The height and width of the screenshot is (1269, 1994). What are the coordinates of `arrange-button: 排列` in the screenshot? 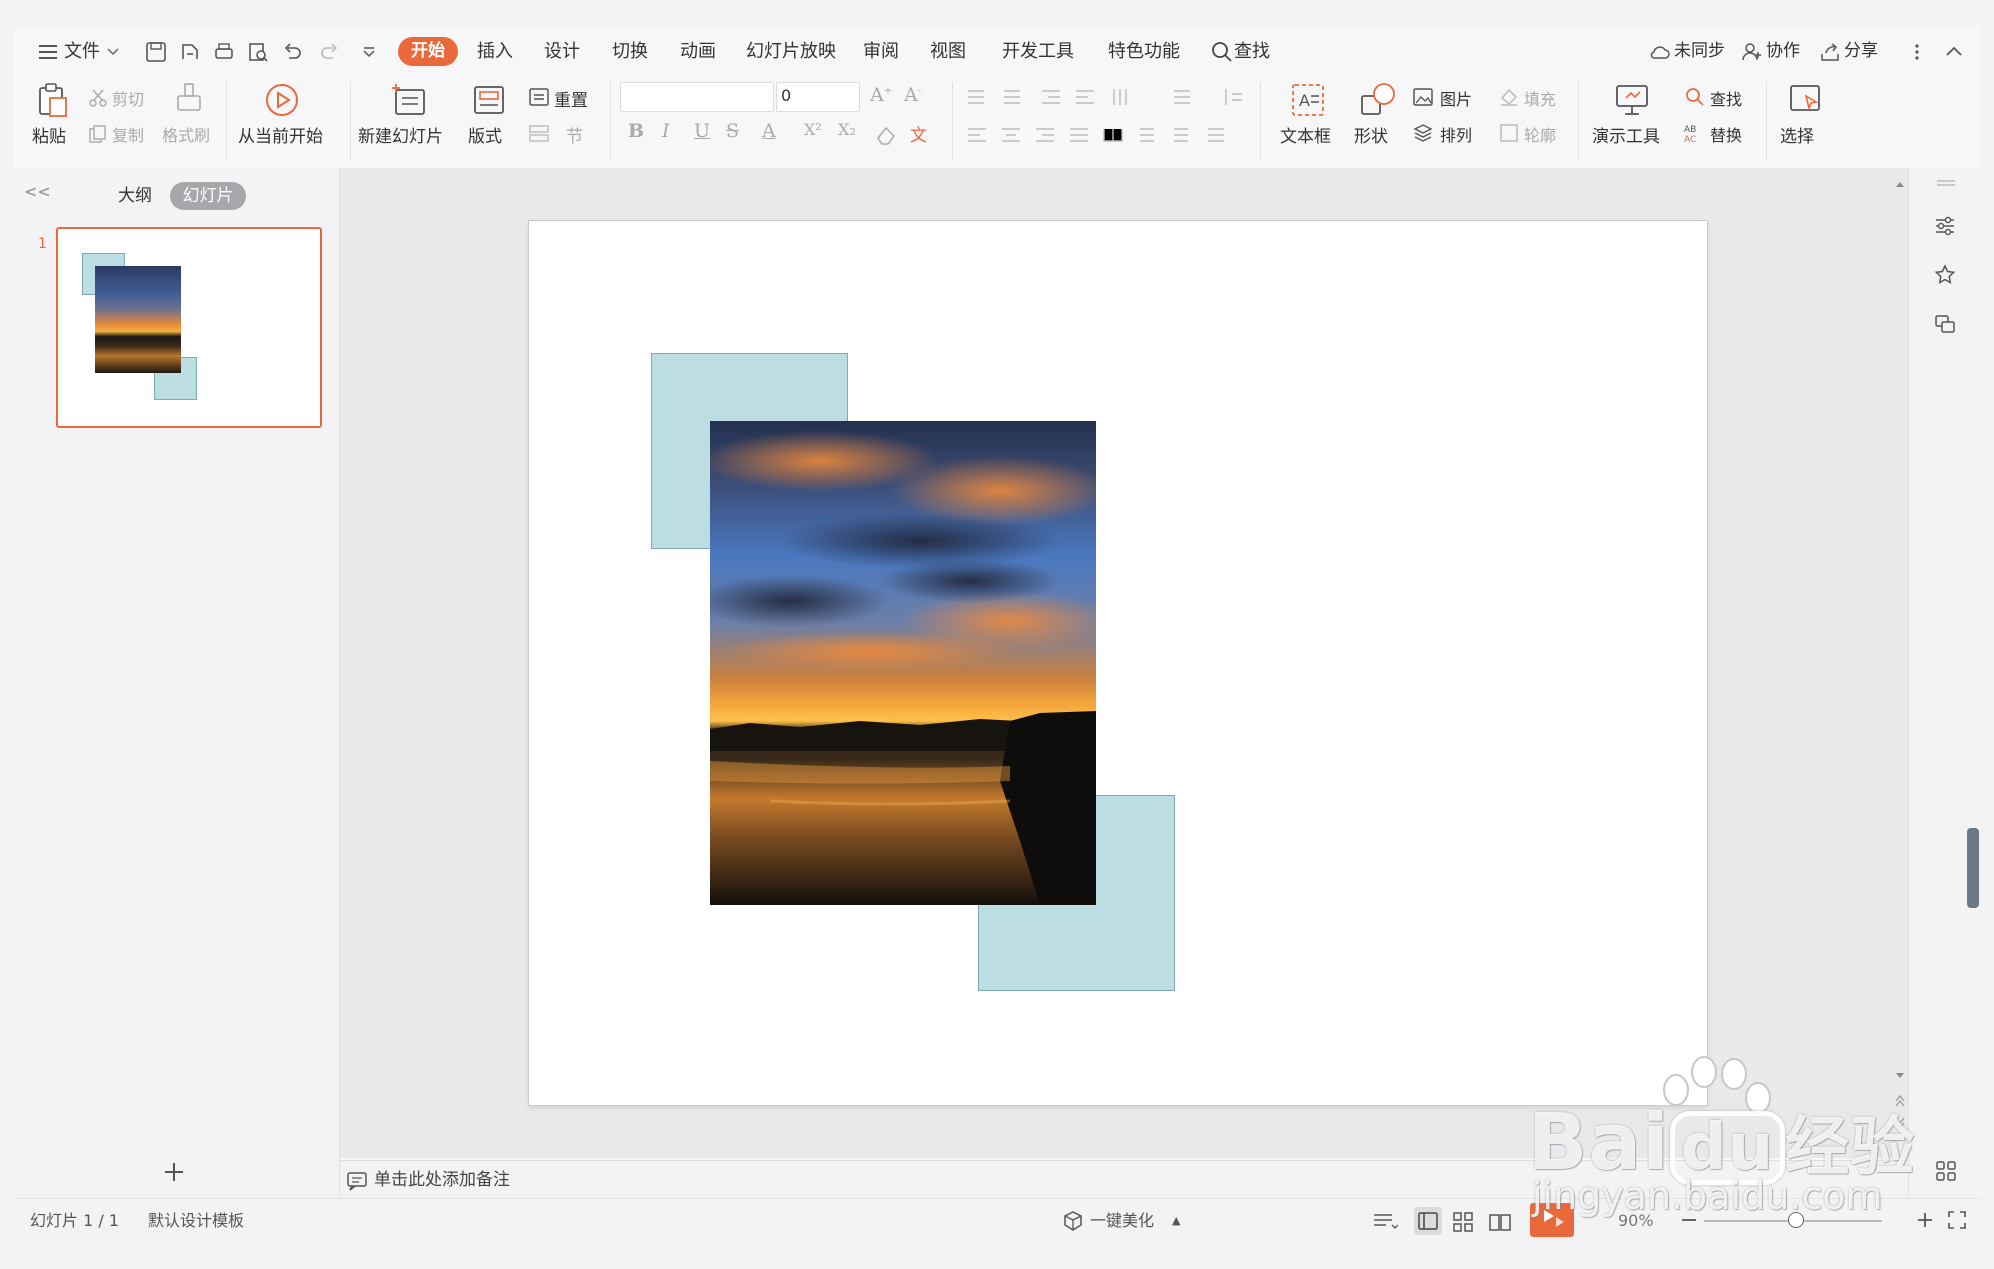 It's located at (1456, 134).